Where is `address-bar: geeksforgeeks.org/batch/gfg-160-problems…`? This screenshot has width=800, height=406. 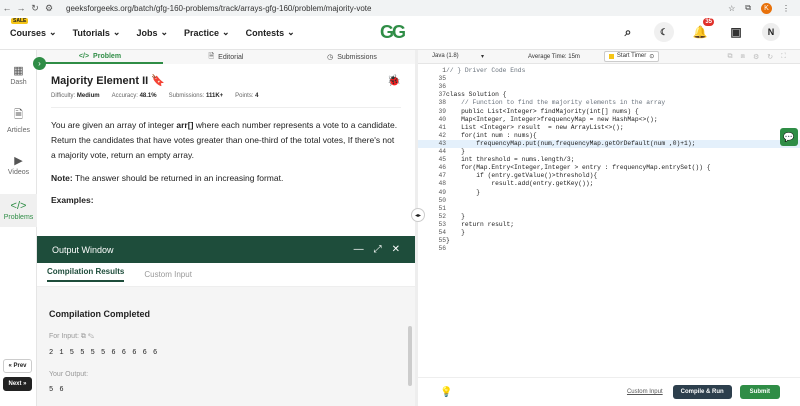 address-bar: geeksforgeeks.org/batch/gfg-160-problems… is located at coordinates (218, 8).